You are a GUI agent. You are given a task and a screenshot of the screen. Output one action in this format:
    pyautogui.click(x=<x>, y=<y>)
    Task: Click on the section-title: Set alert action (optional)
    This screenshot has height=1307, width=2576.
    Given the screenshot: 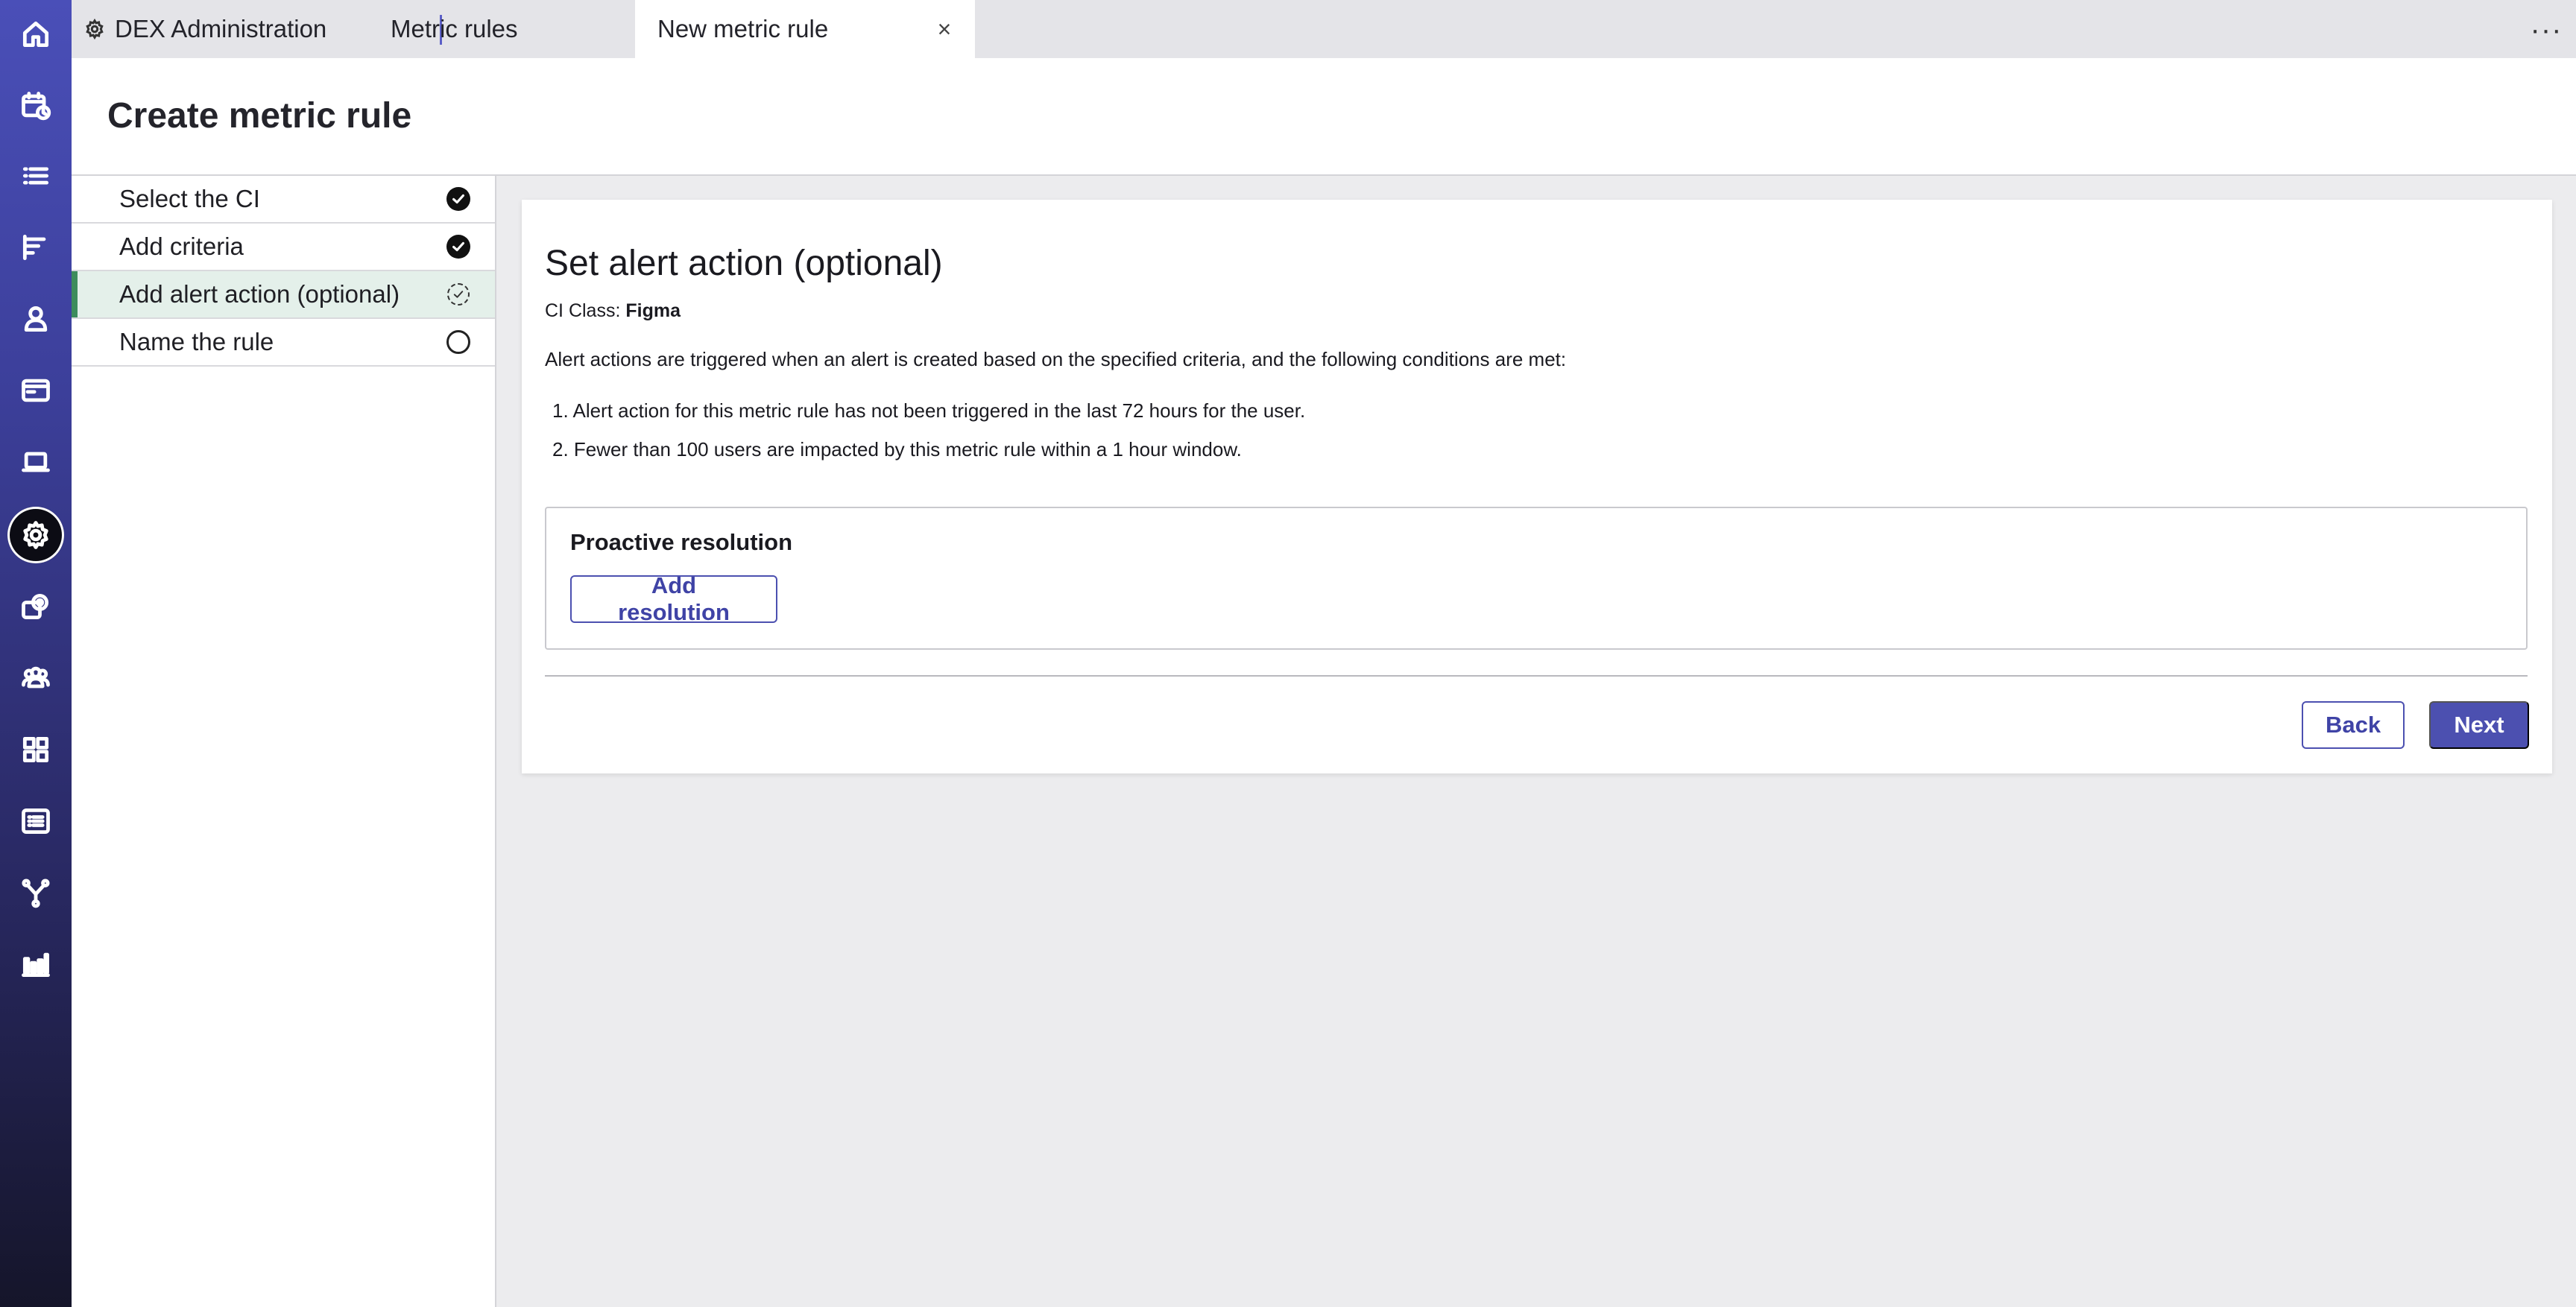 What is the action you would take?
    pyautogui.click(x=744, y=263)
    